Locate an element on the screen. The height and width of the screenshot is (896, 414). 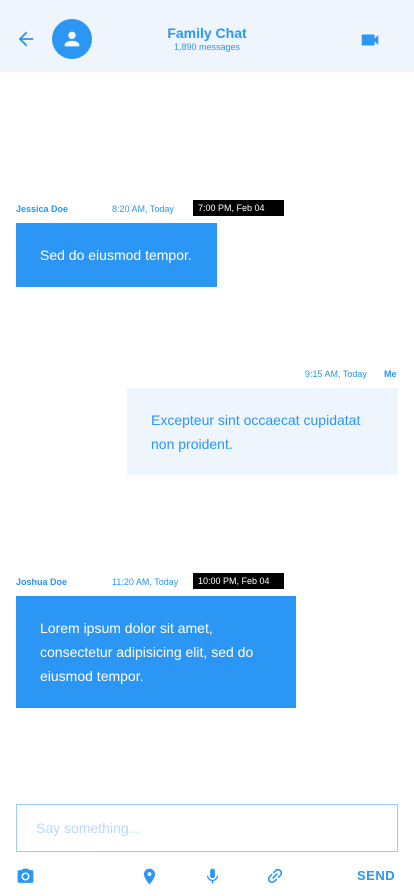
chat-title-block: Family Chat 1,890 messages is located at coordinates (207, 39).